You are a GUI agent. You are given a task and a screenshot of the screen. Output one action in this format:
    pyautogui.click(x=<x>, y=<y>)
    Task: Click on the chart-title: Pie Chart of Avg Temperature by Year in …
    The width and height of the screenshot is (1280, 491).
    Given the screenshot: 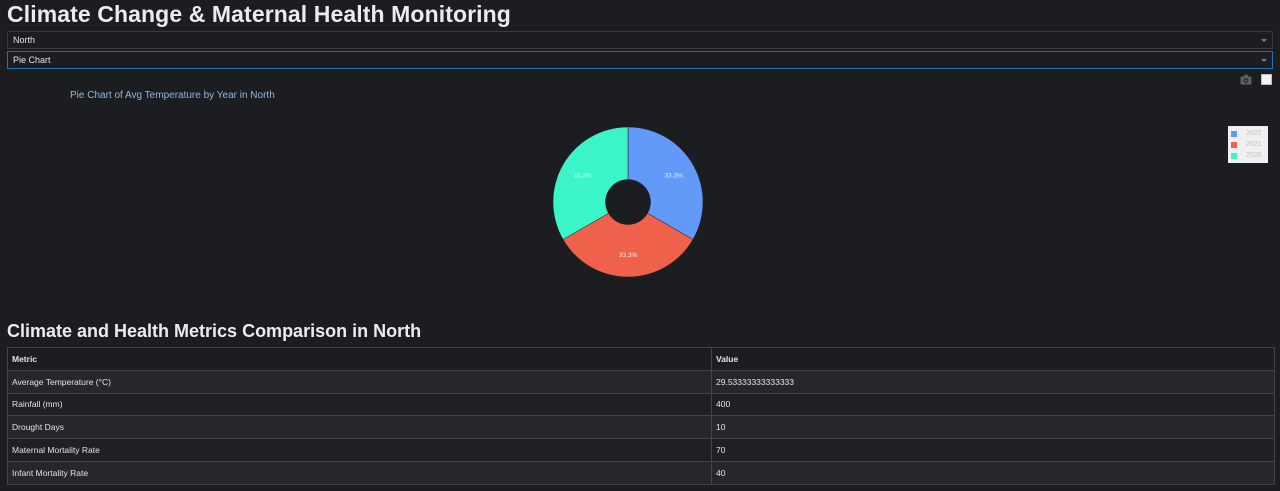 What is the action you would take?
    pyautogui.click(x=172, y=95)
    